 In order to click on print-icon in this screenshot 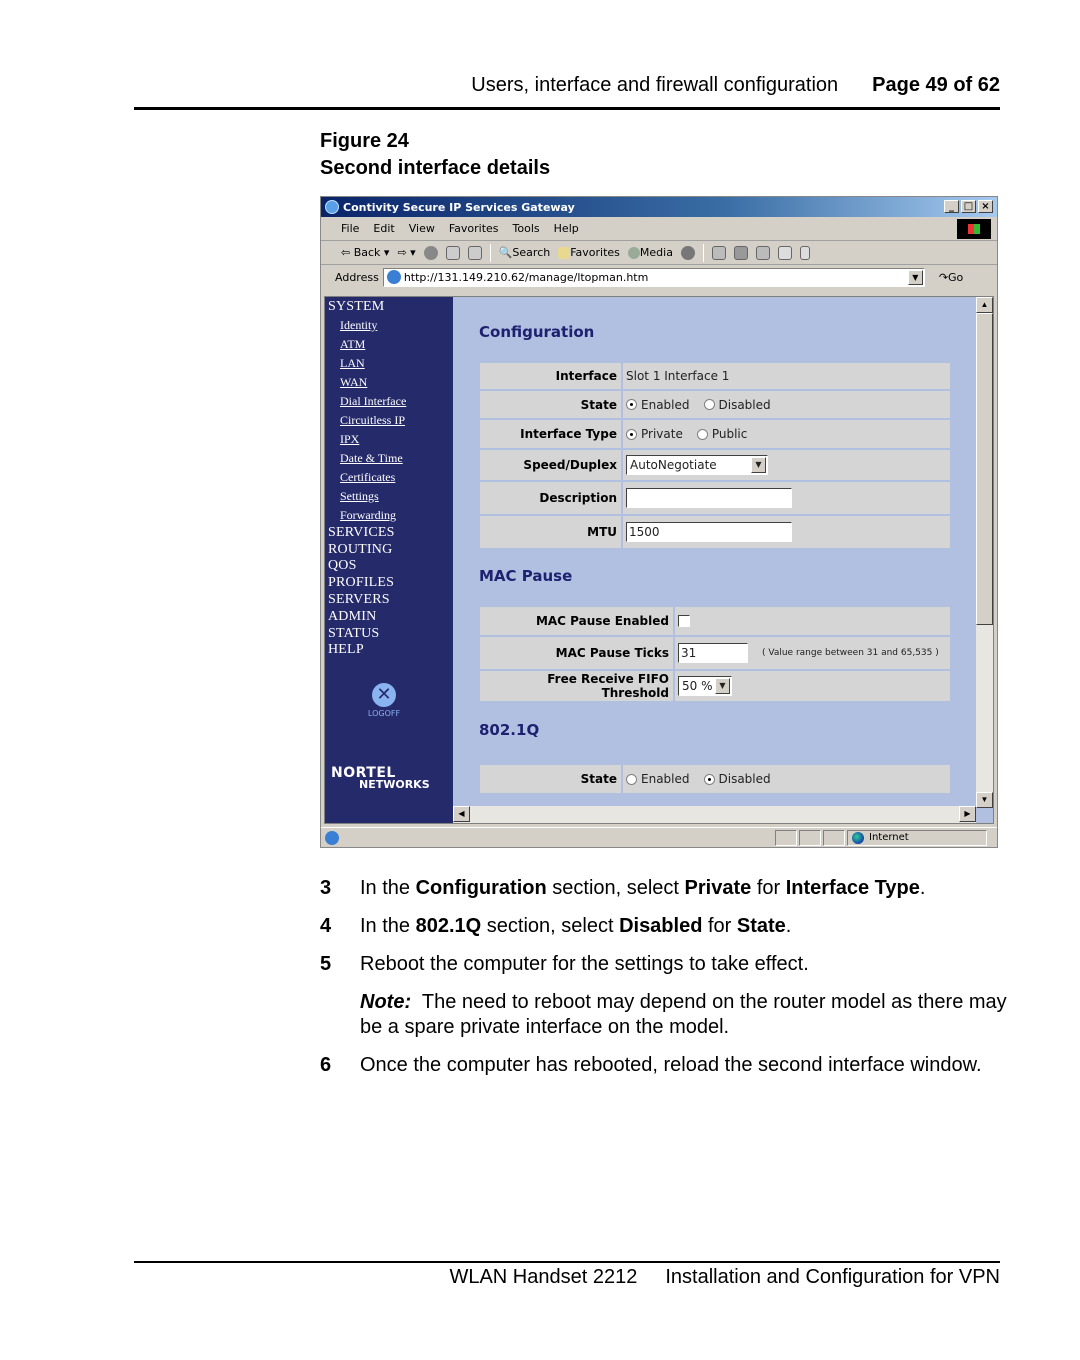, I will do `click(740, 252)`.